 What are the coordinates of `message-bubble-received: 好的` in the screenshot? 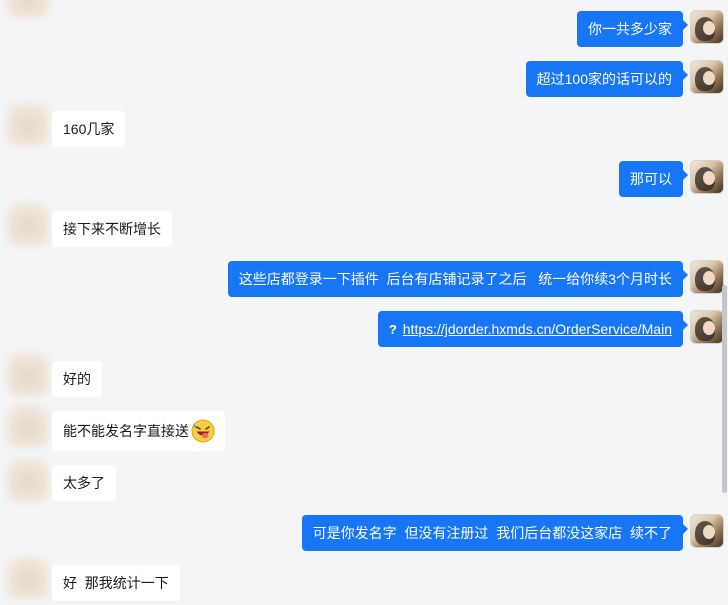 It's located at (77, 379).